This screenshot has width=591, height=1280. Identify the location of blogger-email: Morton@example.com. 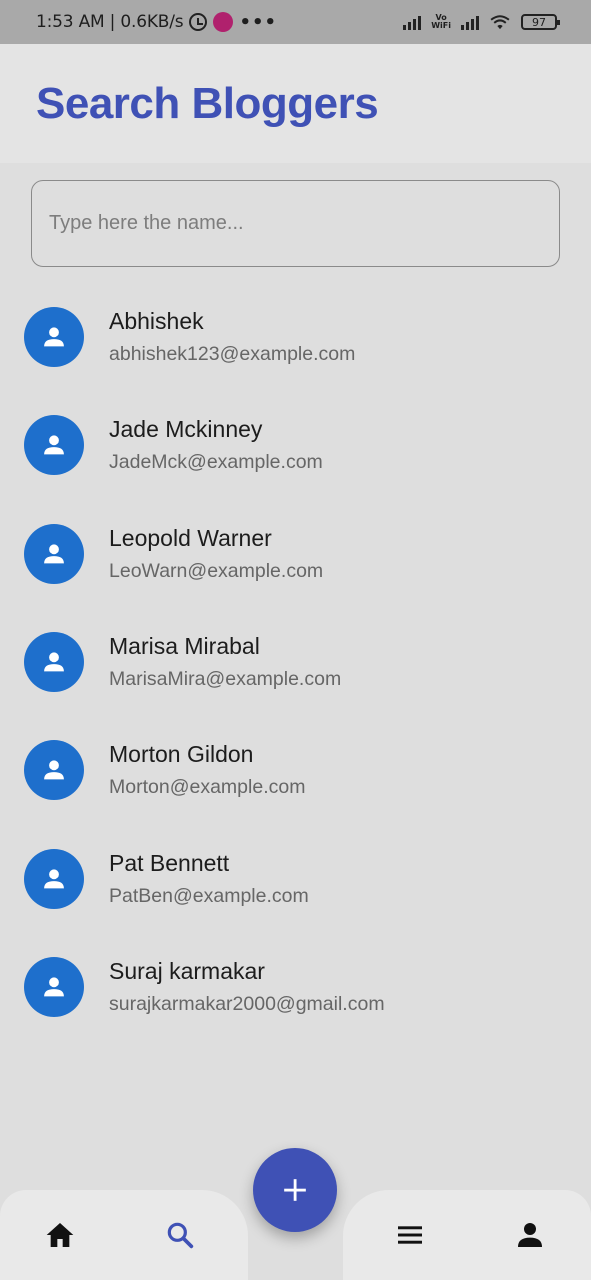
(207, 787).